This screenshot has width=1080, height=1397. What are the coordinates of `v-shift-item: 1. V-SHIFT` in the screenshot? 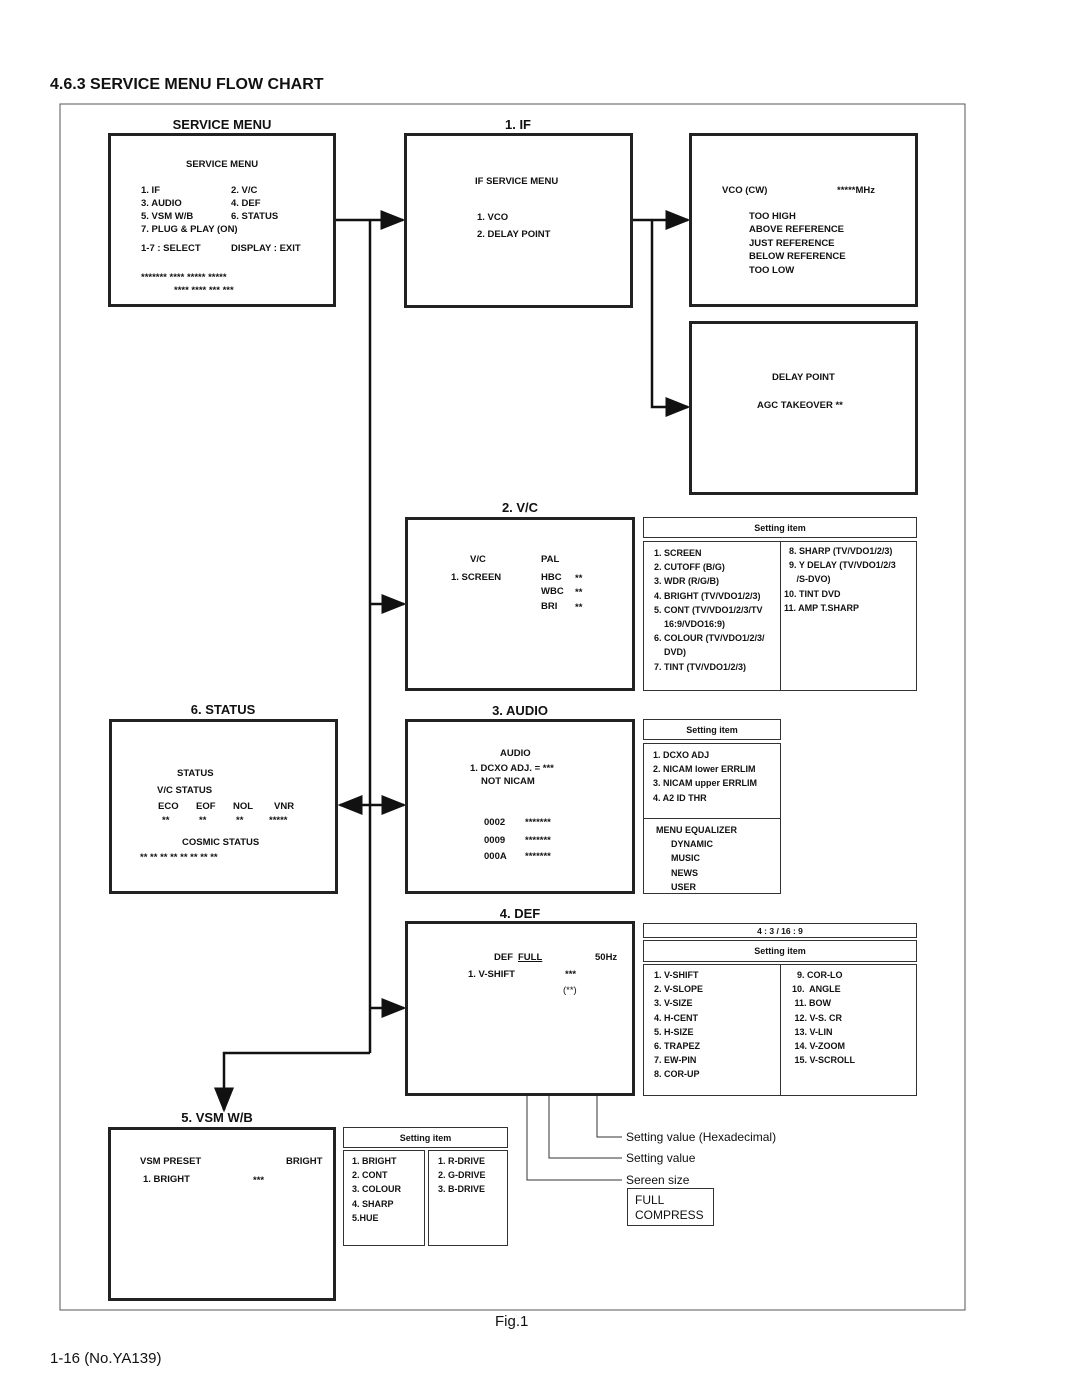 It's located at (491, 974).